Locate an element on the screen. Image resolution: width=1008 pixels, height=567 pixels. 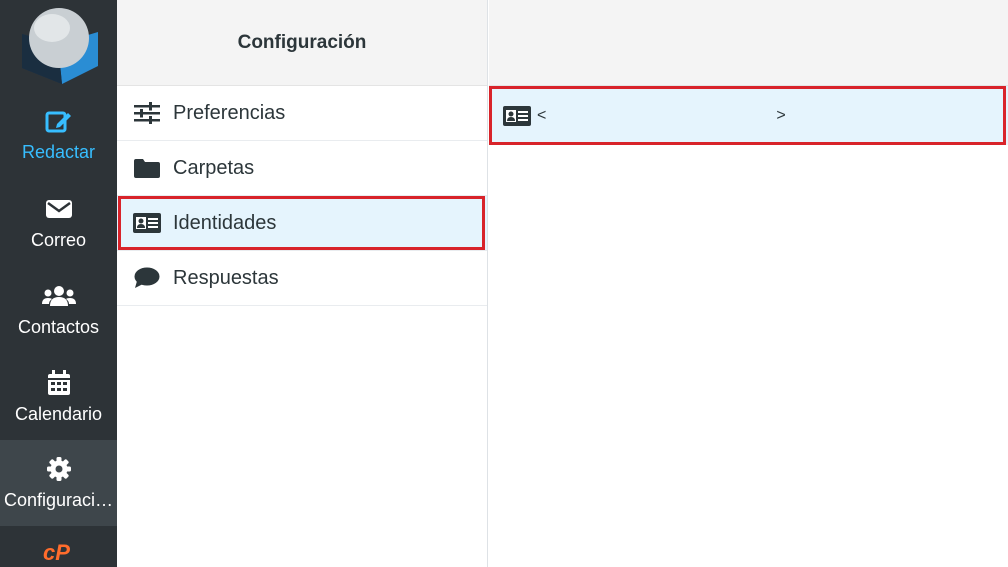
identity-row: < > is located at coordinates (748, 115).